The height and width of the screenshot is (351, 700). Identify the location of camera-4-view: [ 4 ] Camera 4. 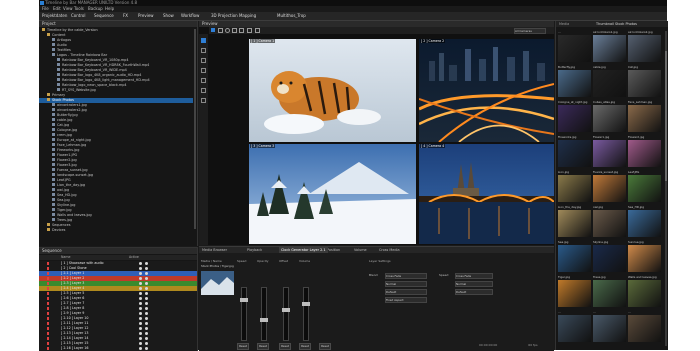
(486, 194).